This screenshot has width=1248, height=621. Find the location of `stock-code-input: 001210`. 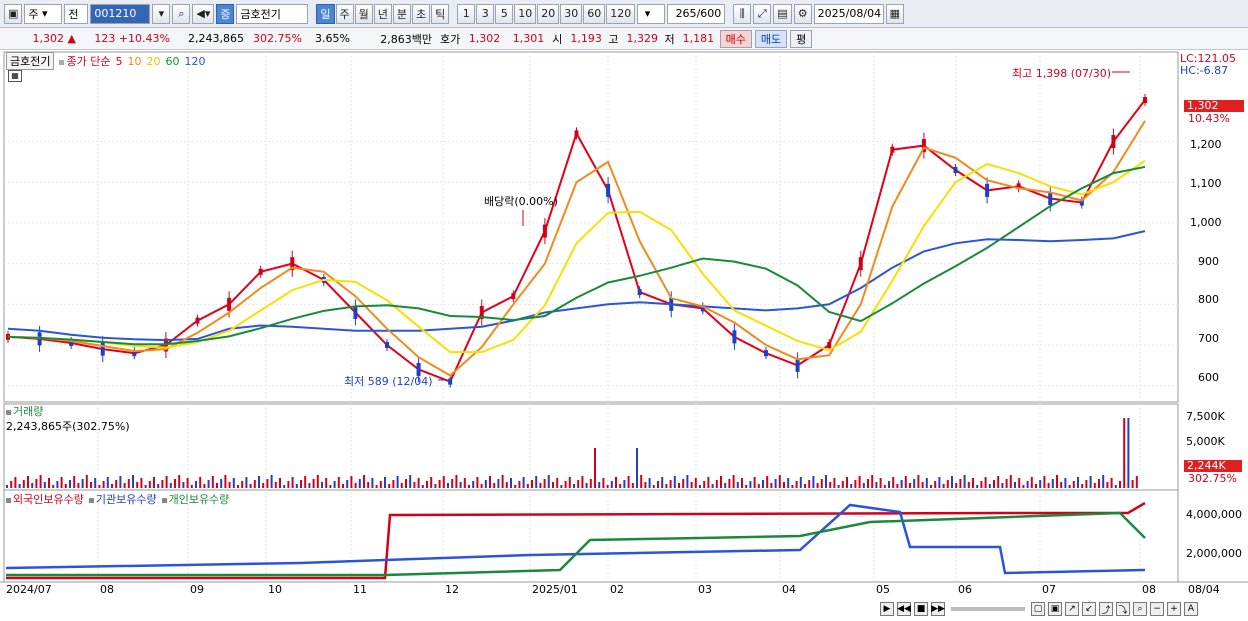

stock-code-input: 001210 is located at coordinates (120, 13).